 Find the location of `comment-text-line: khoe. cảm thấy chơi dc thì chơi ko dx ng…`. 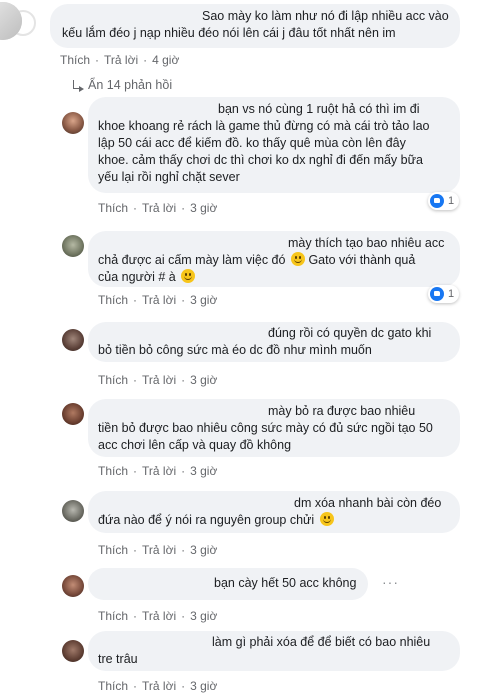

comment-text-line: khoe. cảm thấy chơi dc thì chơi ko dx ng… is located at coordinates (260, 160).